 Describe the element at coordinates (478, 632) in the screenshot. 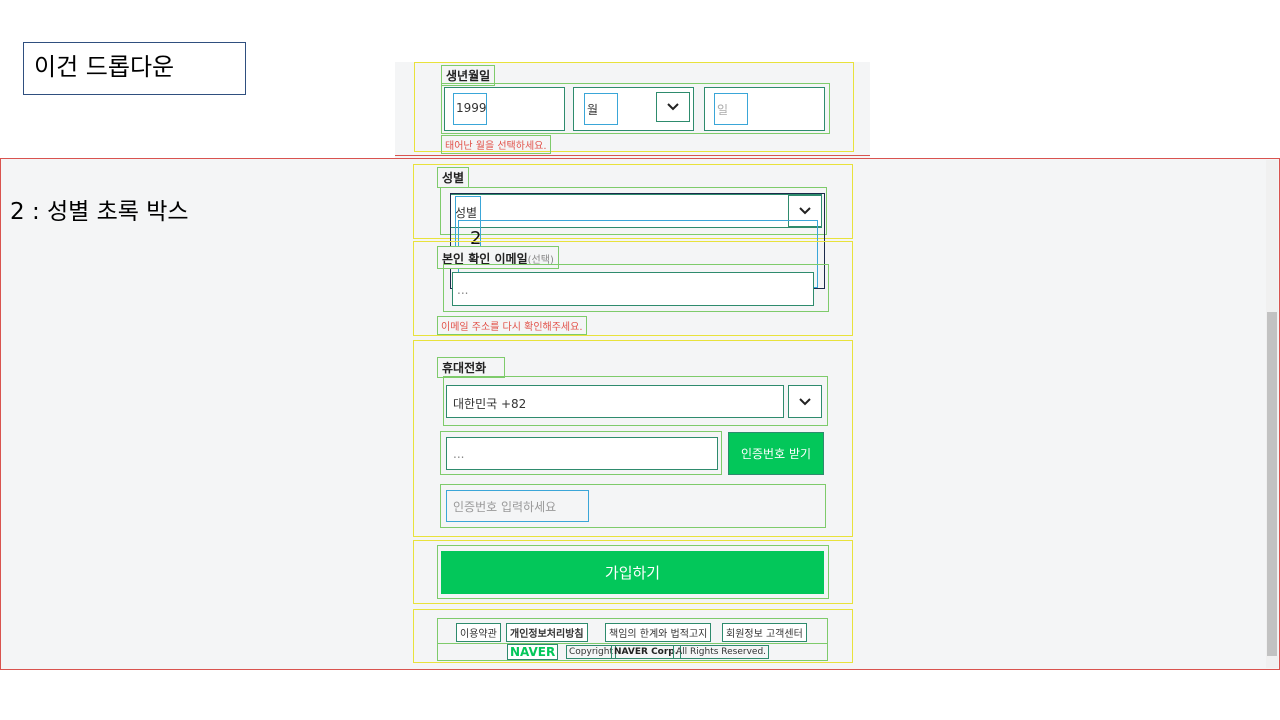

I see `footer-link-terms: 이용약관` at that location.